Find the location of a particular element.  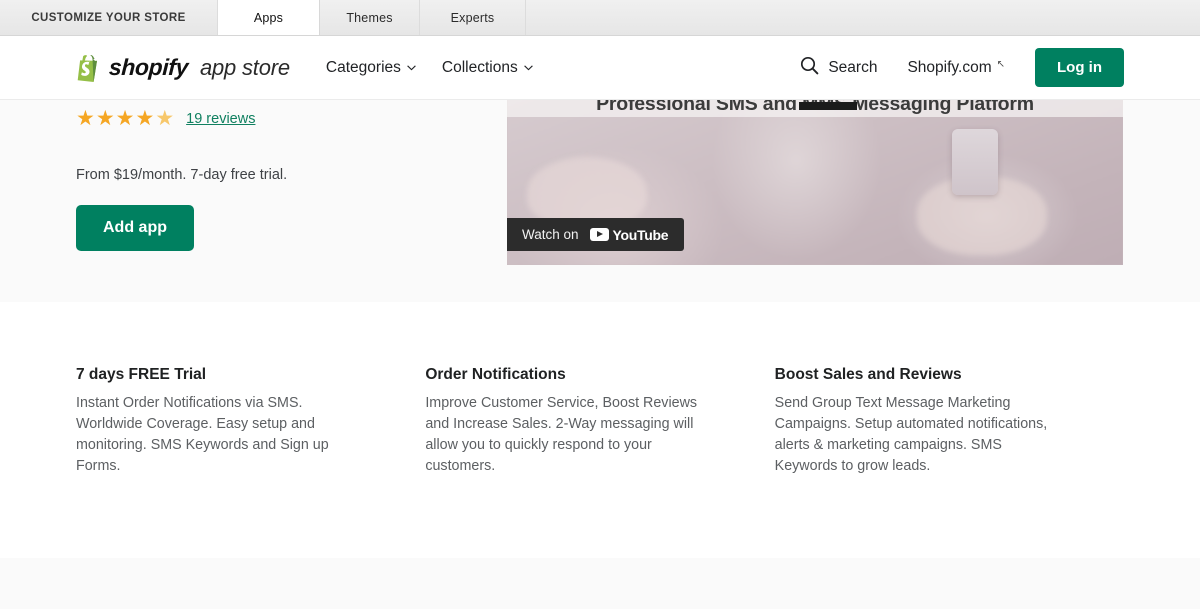

tab-label: Experts is located at coordinates (472, 17).